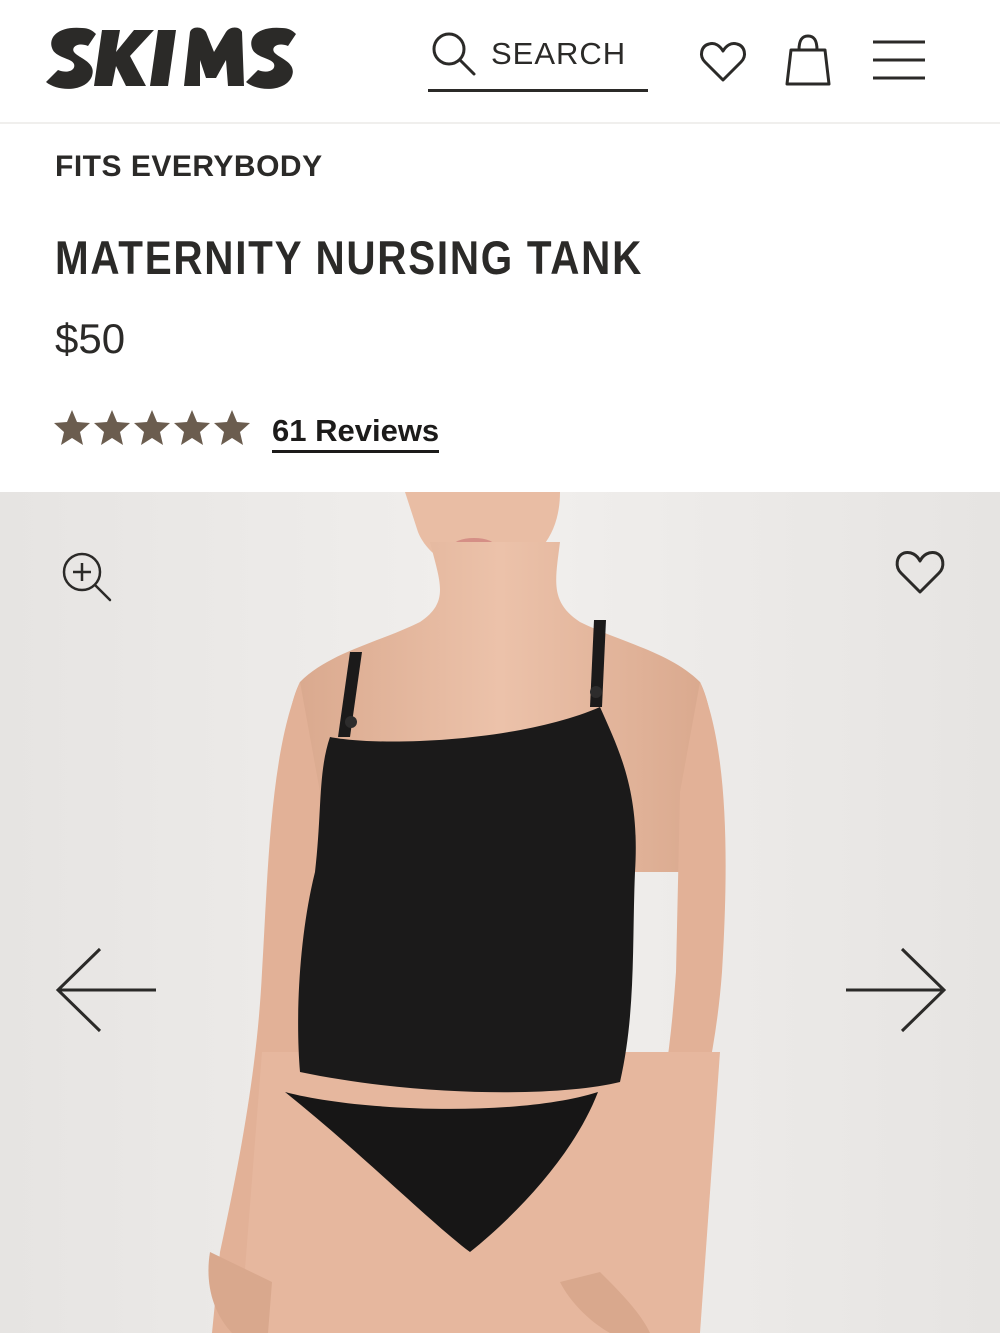 This screenshot has height=1333, width=1000. Describe the element at coordinates (559, 53) in the screenshot. I see `search-label: SEARCH` at that location.